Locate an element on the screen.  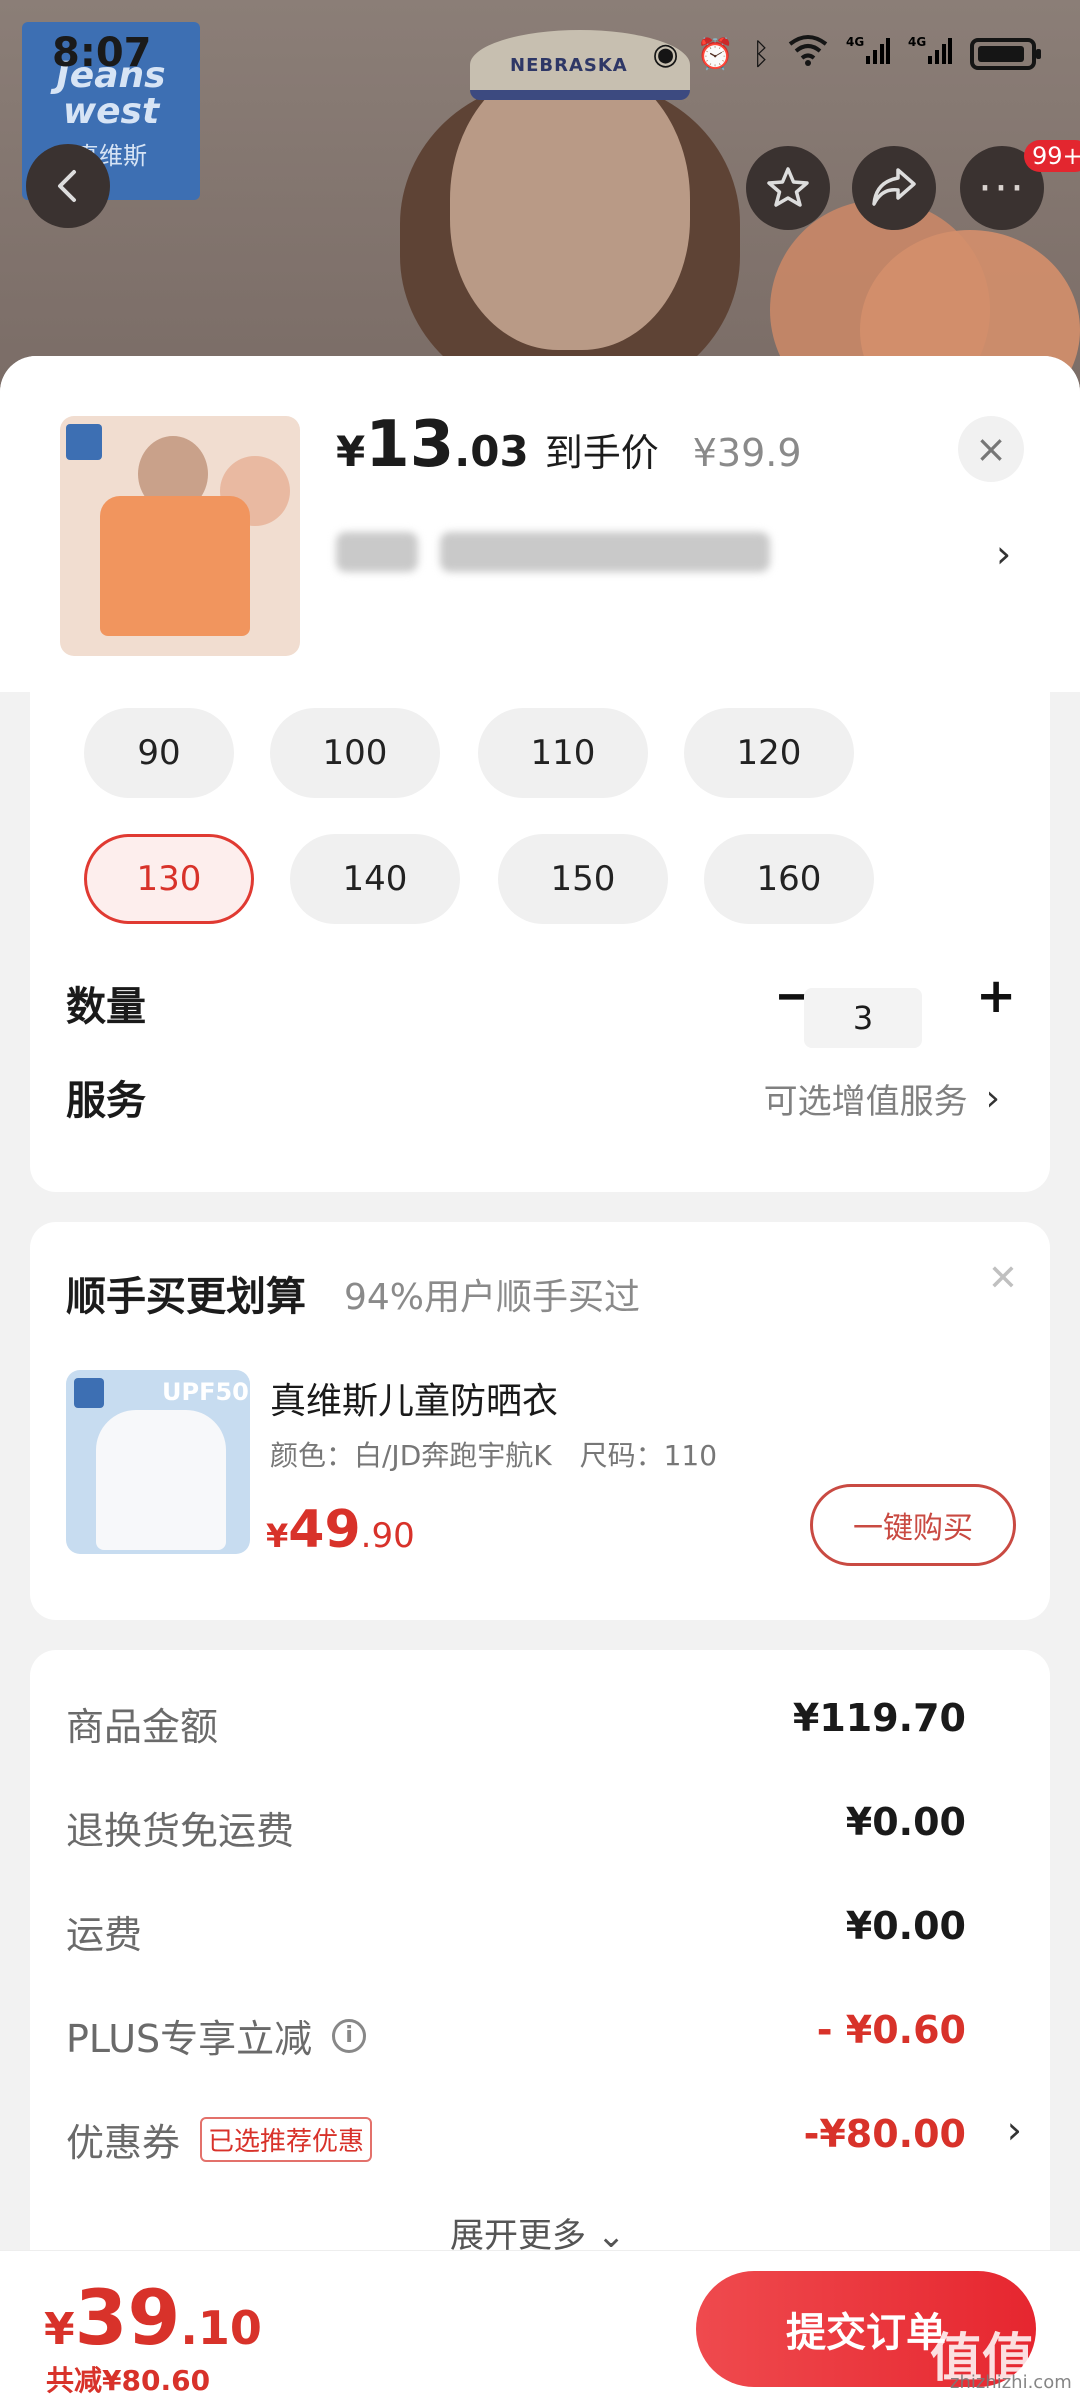
chevron-left-icon is located at coordinates (67, 186).